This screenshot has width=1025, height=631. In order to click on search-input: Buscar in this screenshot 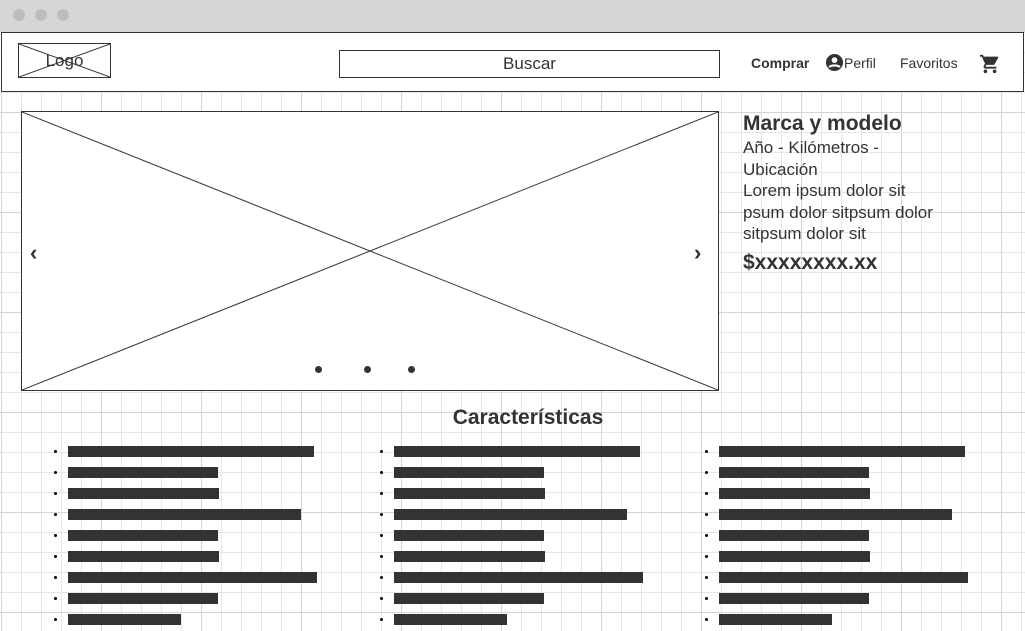, I will do `click(529, 64)`.